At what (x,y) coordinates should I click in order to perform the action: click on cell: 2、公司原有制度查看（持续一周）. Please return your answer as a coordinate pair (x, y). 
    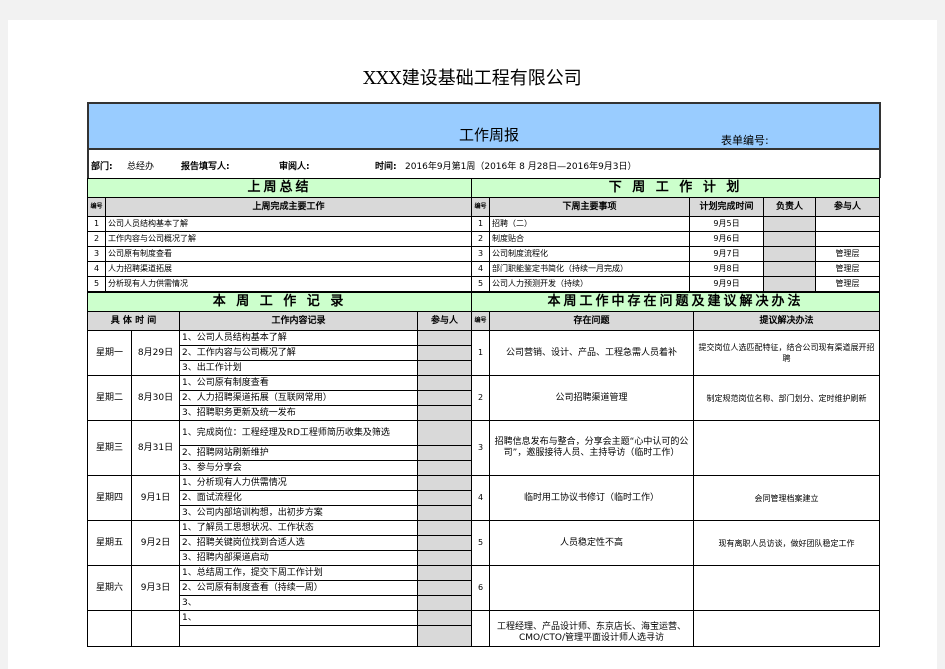
    Looking at the image, I should click on (298, 588).